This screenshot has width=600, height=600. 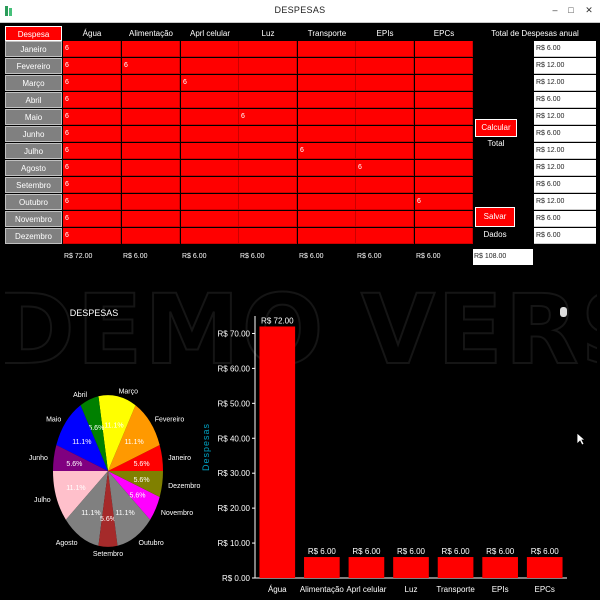 I want to click on calcular-total-button: Calcular Total, so click(x=496, y=133).